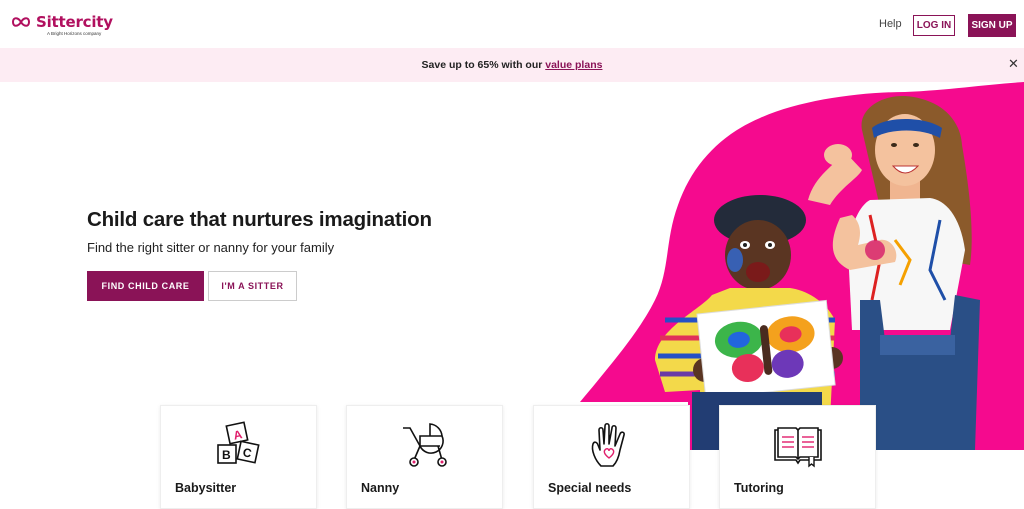 The width and height of the screenshot is (1024, 509). What do you see at coordinates (573, 65) in the screenshot?
I see `value-plans-link: value plans` at bounding box center [573, 65].